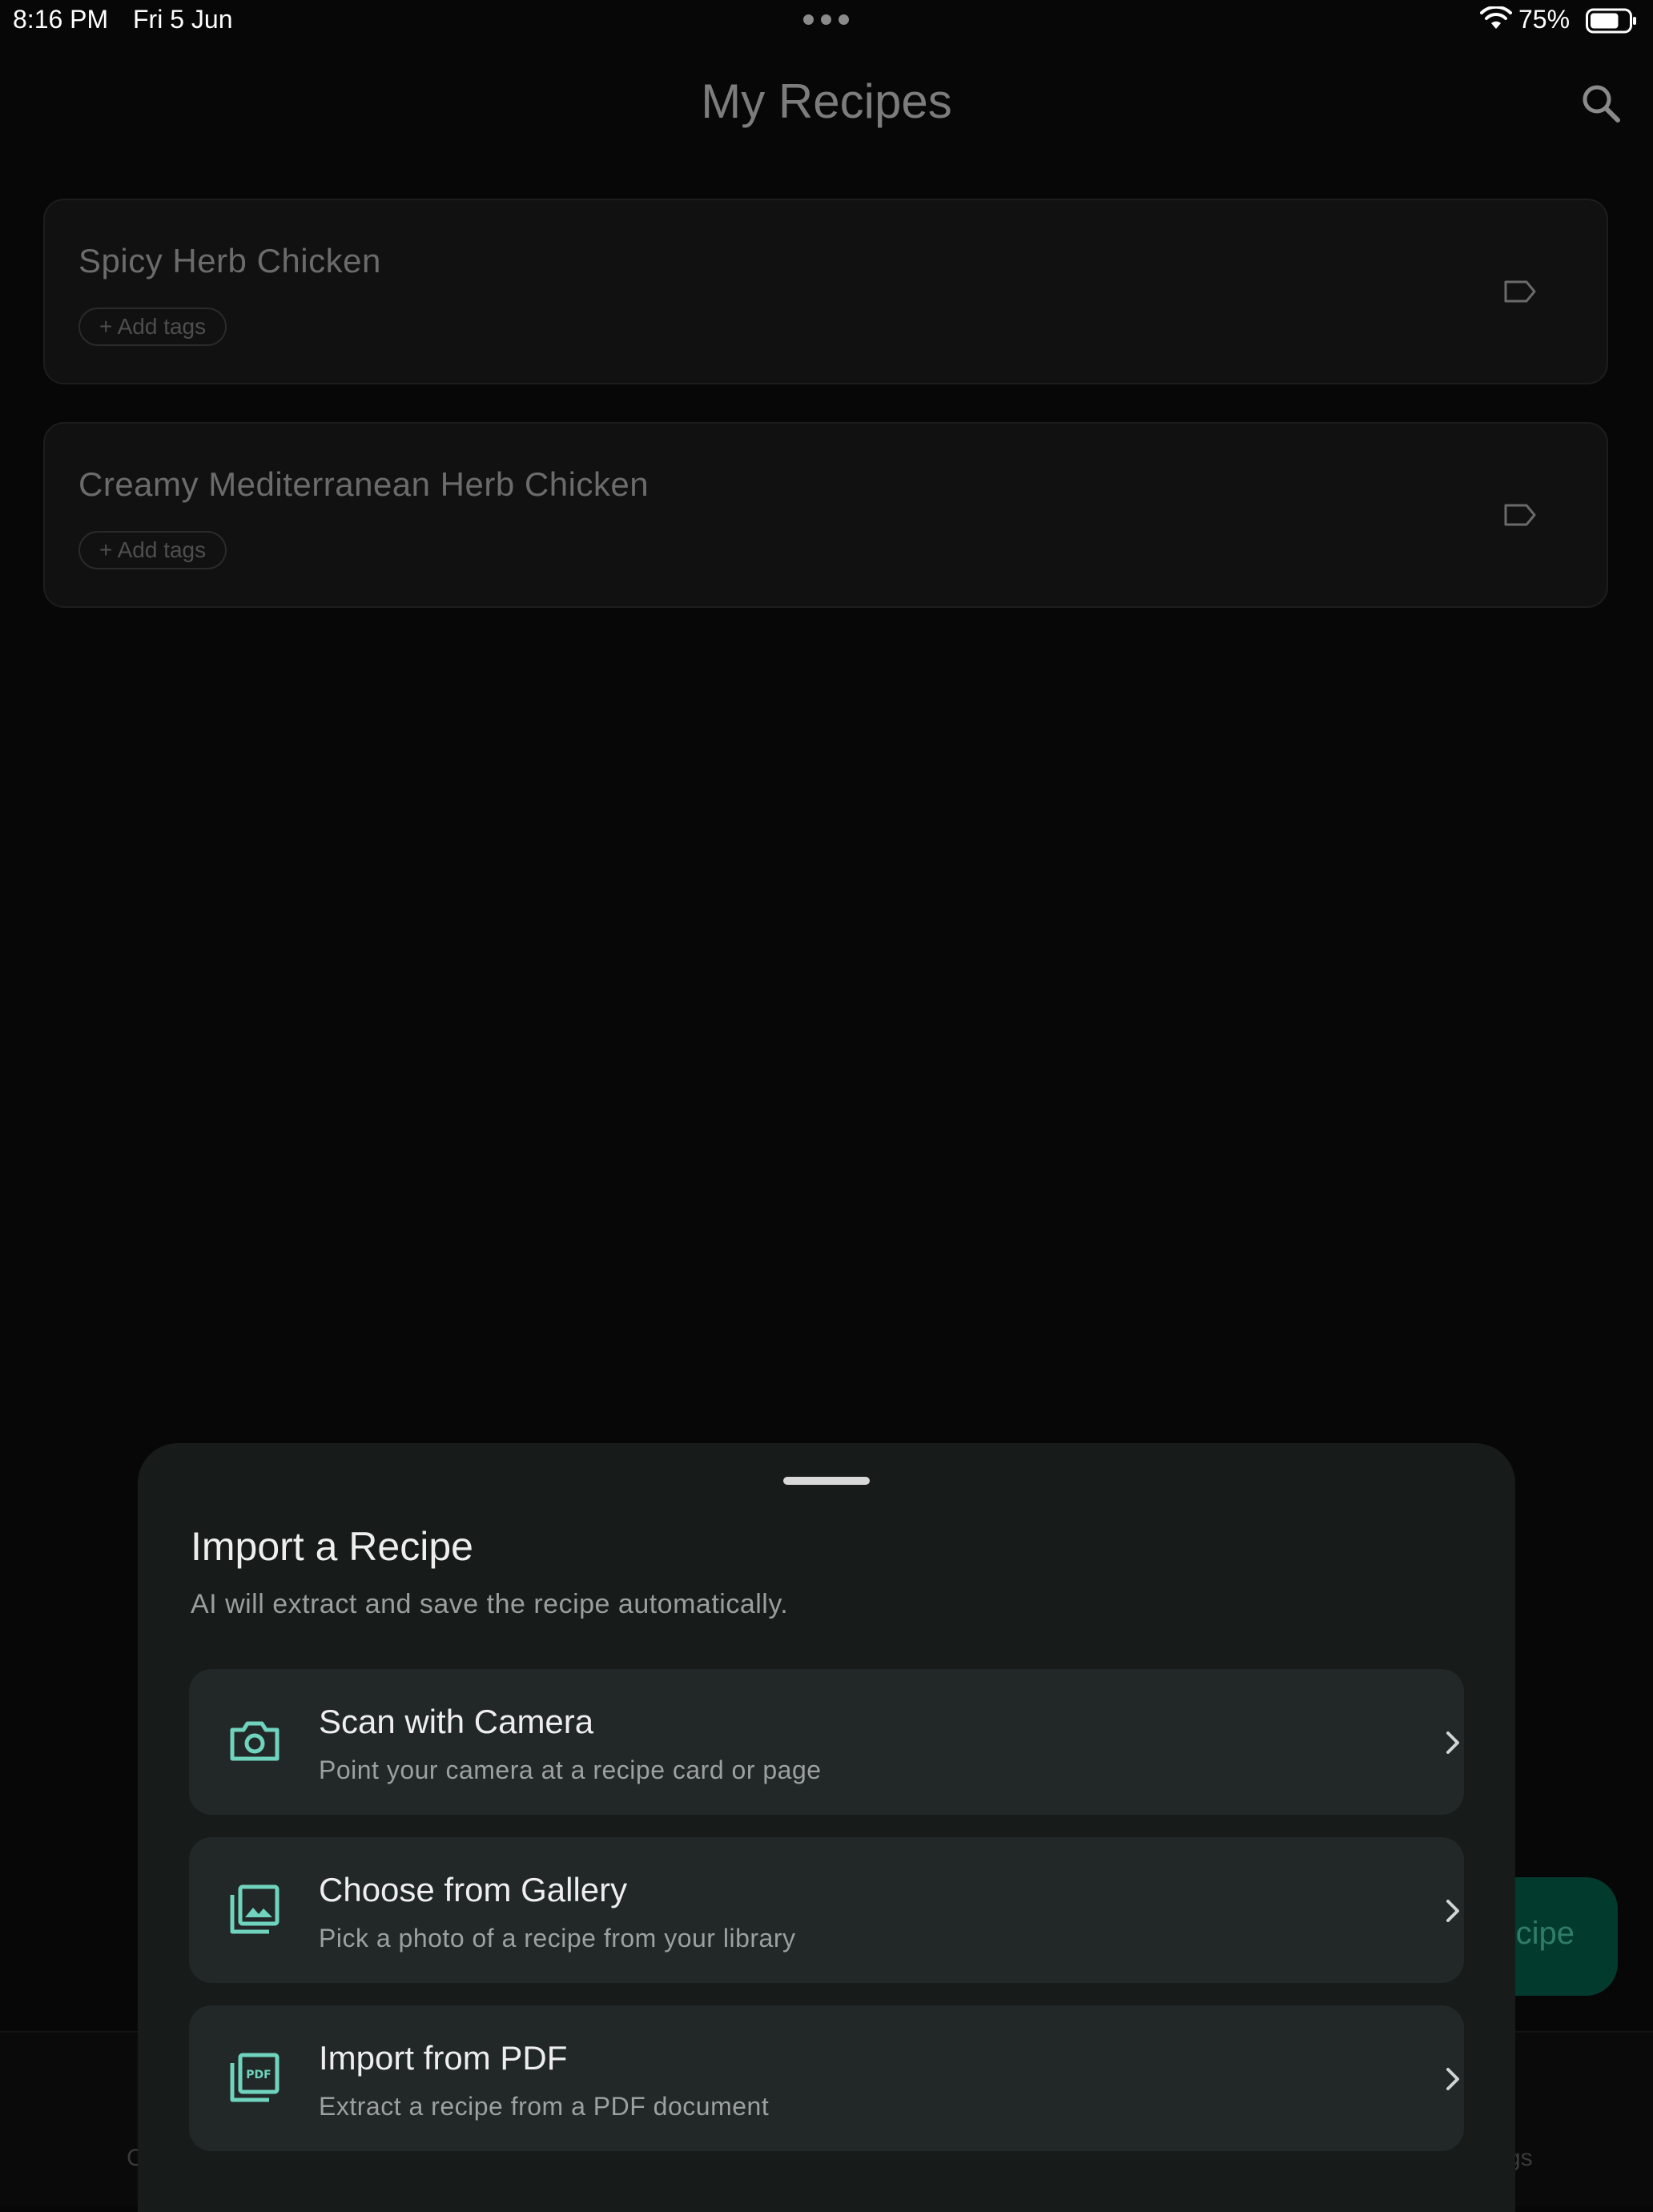 The image size is (1653, 2212). I want to click on status-time: 8:16 PM, so click(61, 20).